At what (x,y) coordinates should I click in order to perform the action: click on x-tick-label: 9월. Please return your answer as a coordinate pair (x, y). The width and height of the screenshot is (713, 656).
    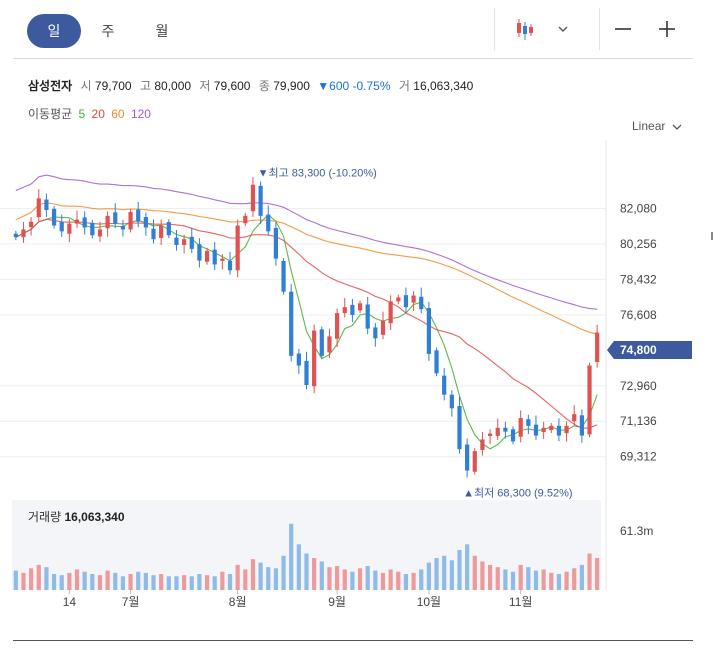
    Looking at the image, I should click on (337, 602).